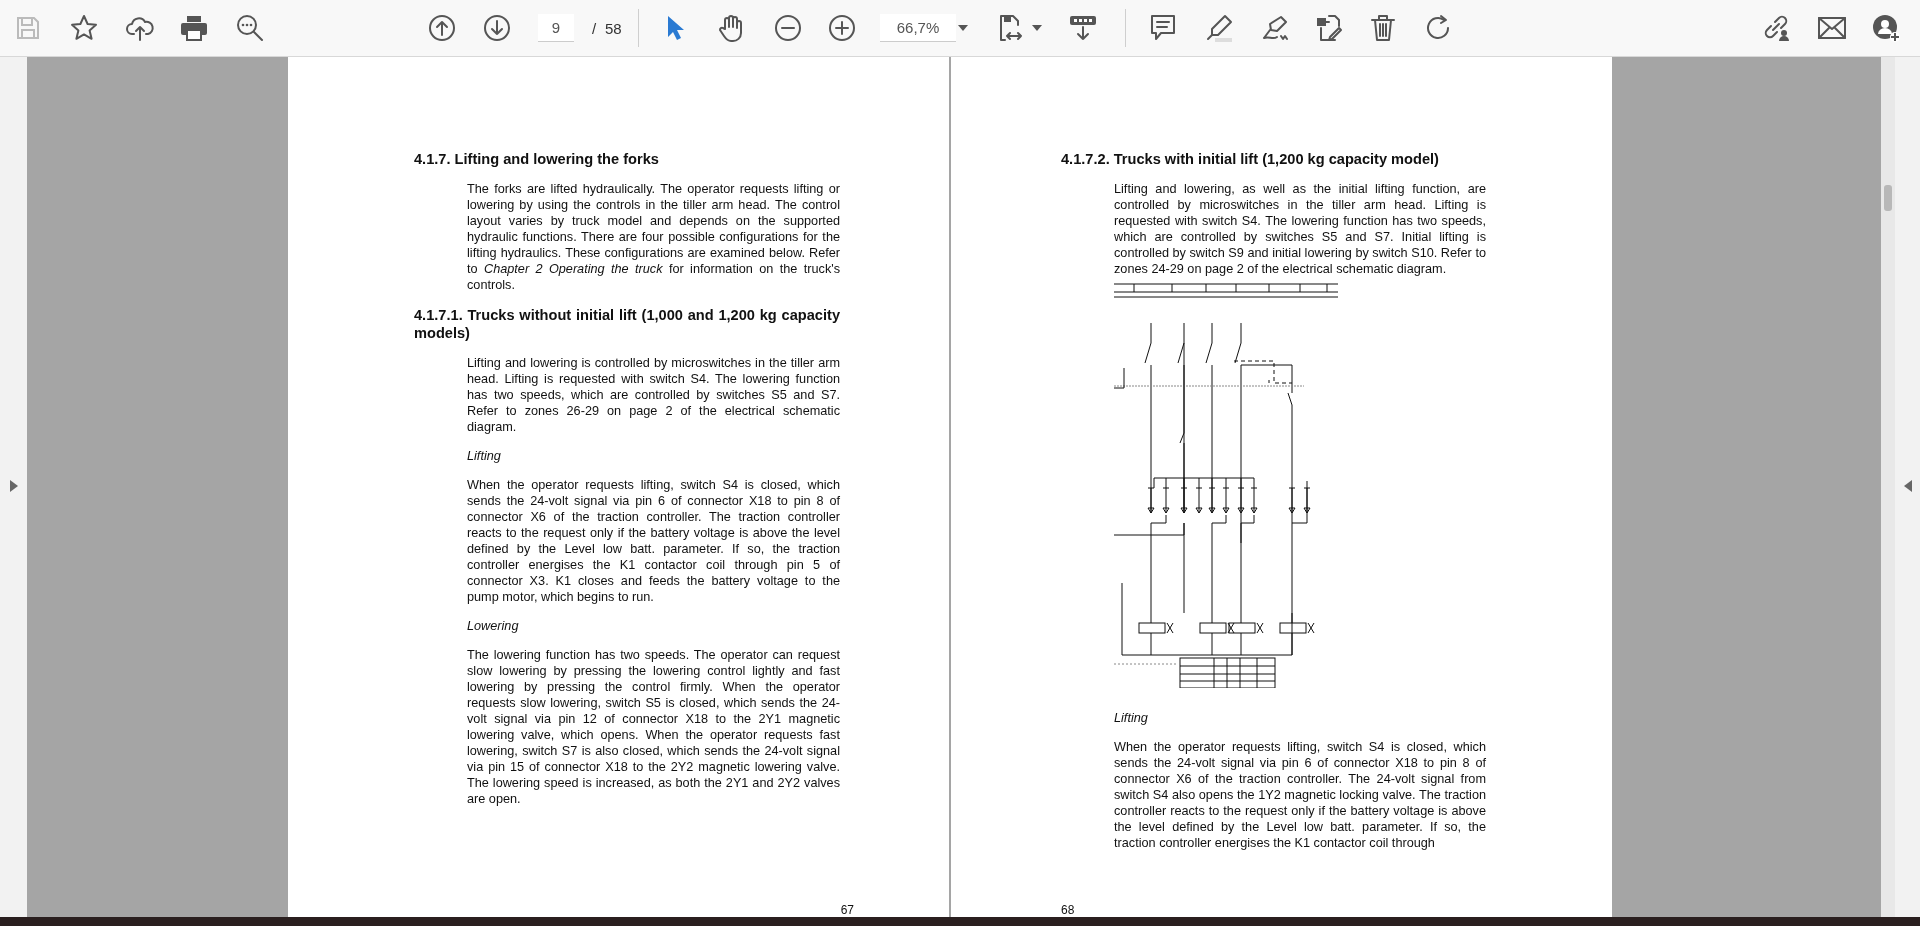 This screenshot has height=927, width=1920. Describe the element at coordinates (1832, 28) in the screenshot. I see `mail-icon` at that location.